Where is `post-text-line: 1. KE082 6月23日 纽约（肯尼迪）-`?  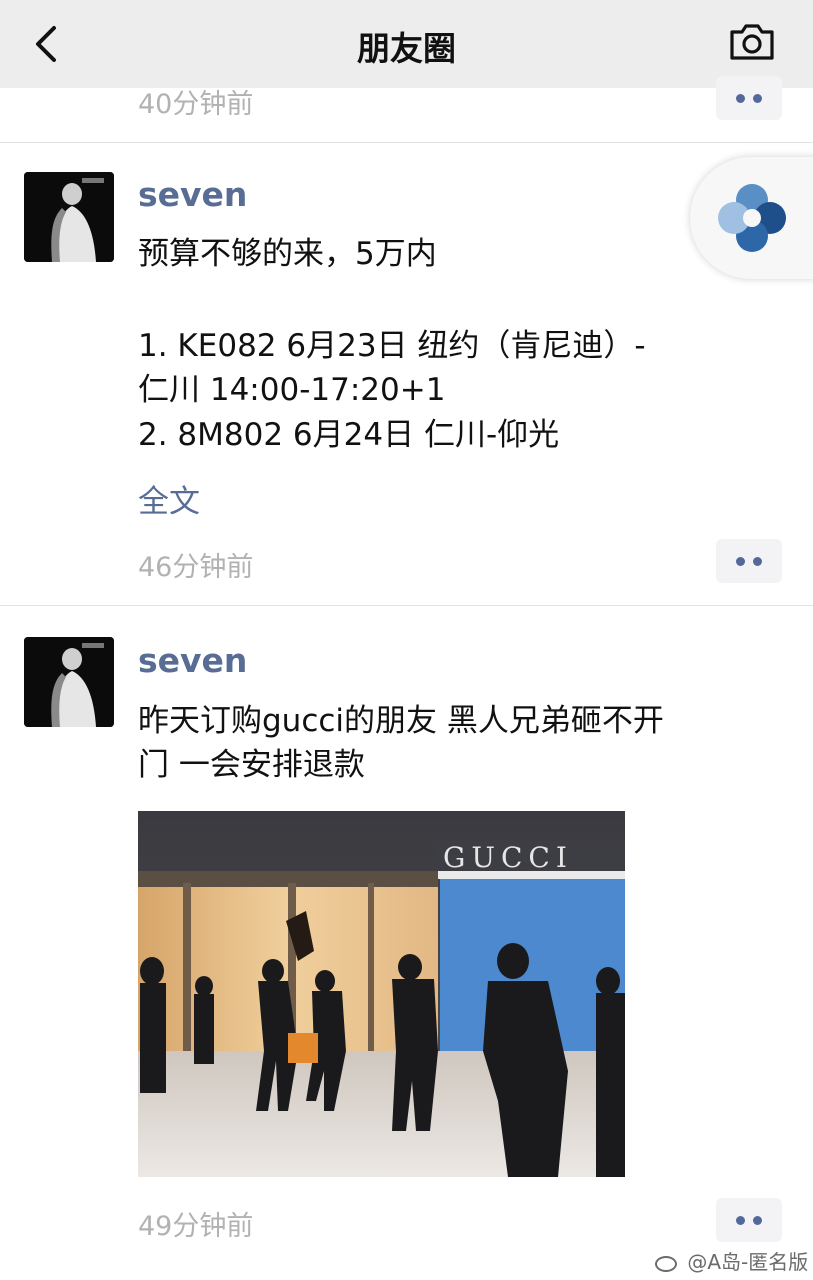 post-text-line: 1. KE082 6月23日 纽约（肯尼迪）- is located at coordinates (392, 346).